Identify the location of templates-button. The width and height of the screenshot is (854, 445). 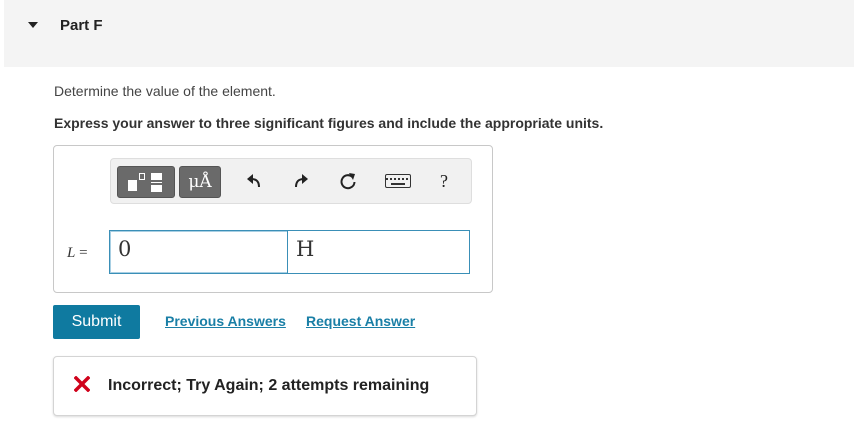
(146, 182).